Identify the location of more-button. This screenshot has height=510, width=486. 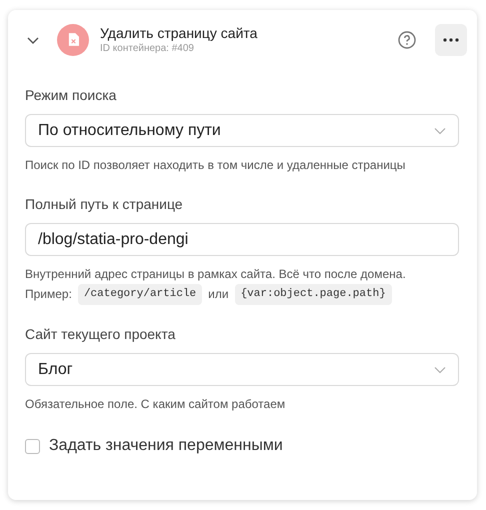
(451, 40).